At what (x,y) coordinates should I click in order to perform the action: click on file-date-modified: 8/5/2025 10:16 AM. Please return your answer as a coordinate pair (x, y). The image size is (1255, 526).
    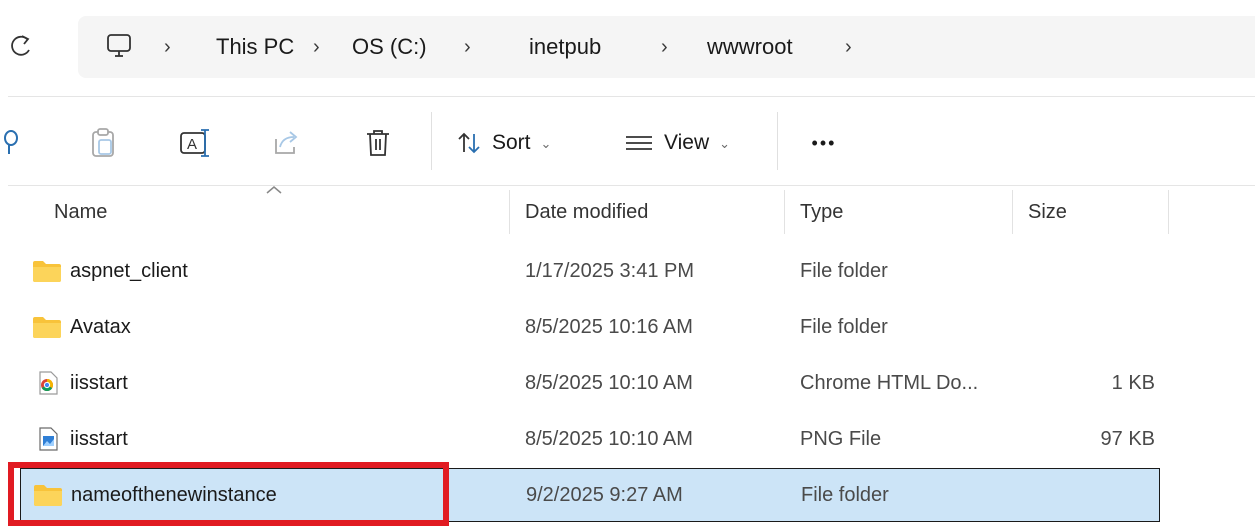
    Looking at the image, I should click on (609, 326).